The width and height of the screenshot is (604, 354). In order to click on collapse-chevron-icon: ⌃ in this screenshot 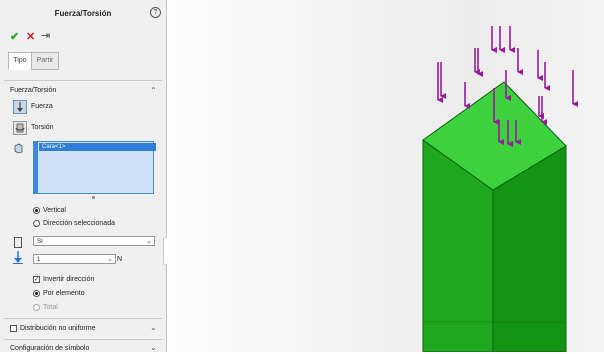, I will do `click(153, 90)`.